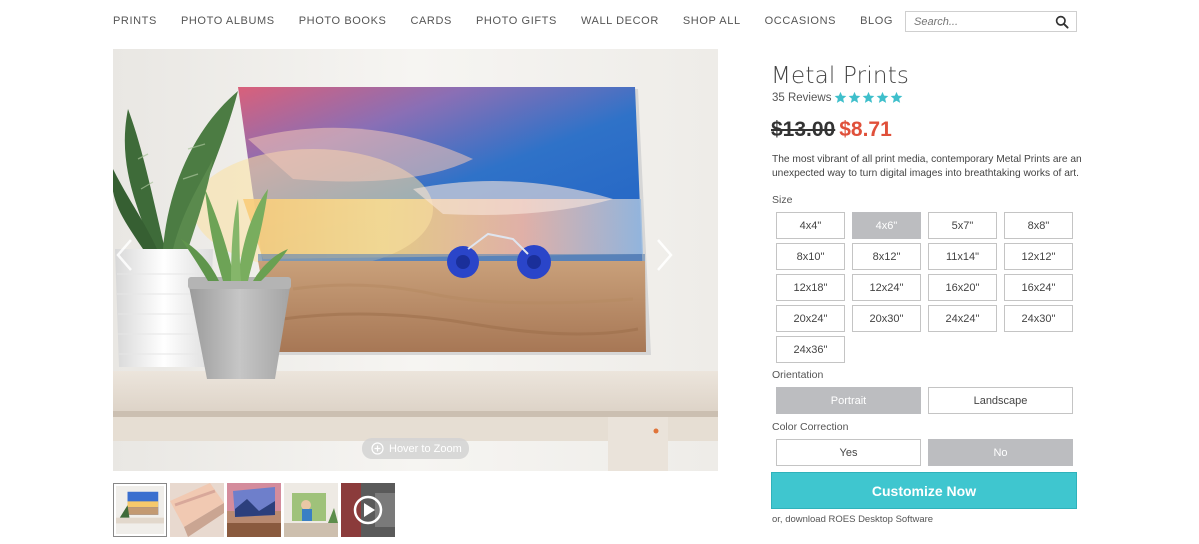 This screenshot has width=1199, height=544. I want to click on orientation-portrait-button: Portrait, so click(848, 400).